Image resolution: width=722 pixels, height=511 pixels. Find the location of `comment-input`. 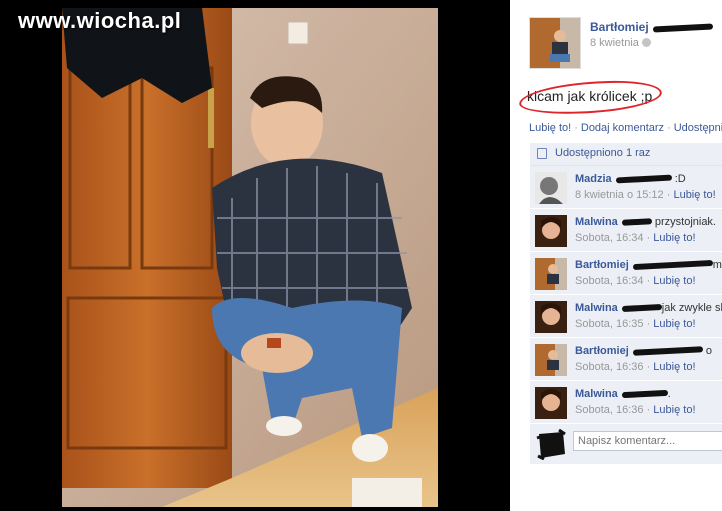

comment-input is located at coordinates (647, 441).